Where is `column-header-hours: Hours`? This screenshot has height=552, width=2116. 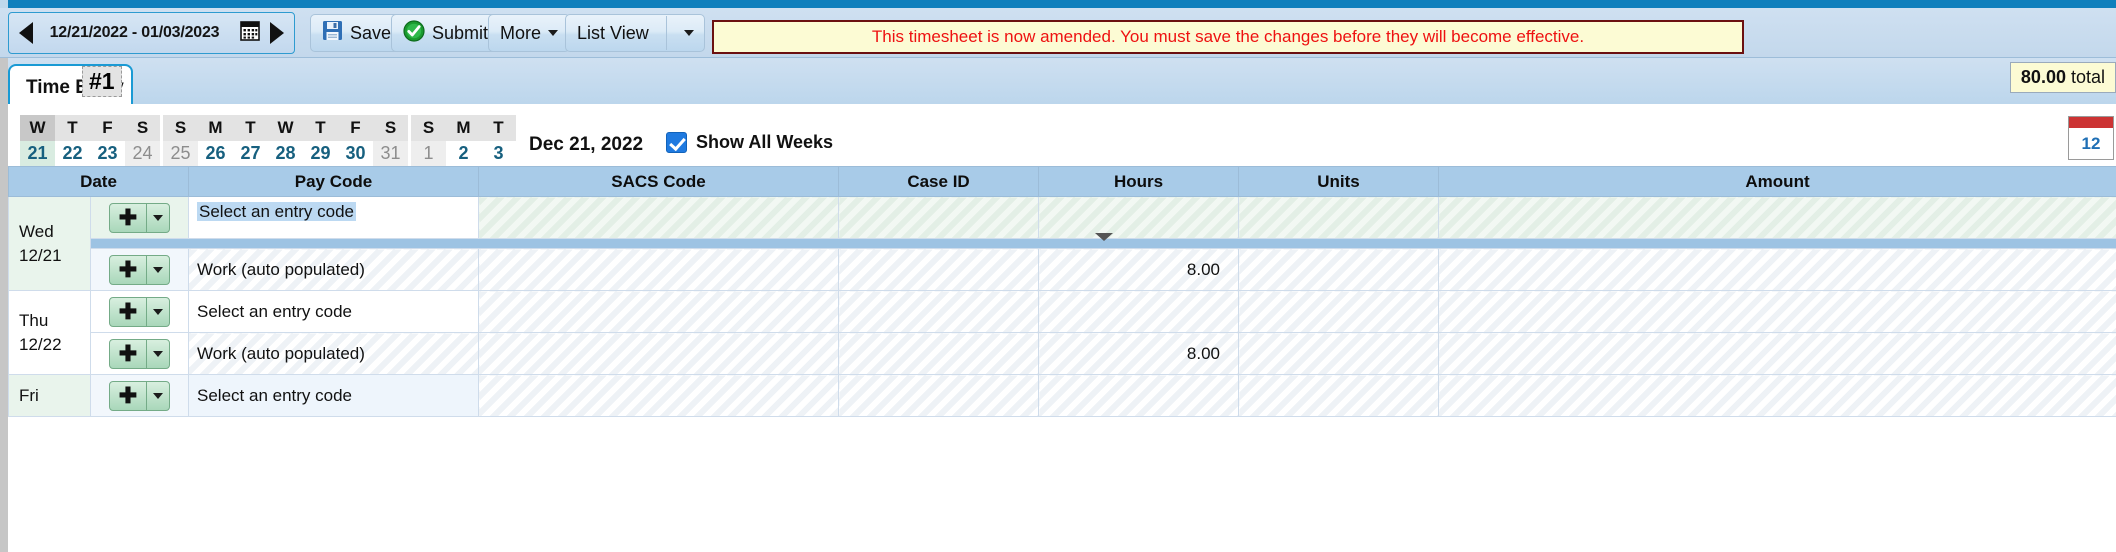
column-header-hours: Hours is located at coordinates (1139, 181).